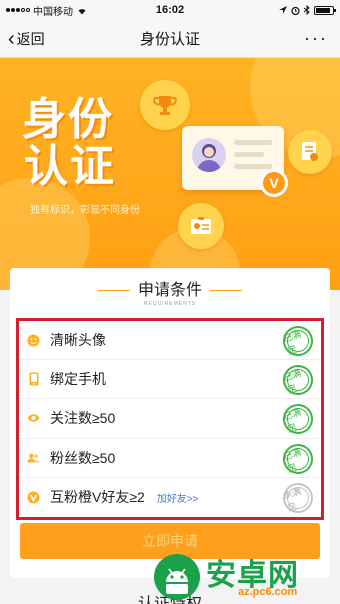 The image size is (340, 604). Describe the element at coordinates (18, 10) in the screenshot. I see `signal-icon` at that location.